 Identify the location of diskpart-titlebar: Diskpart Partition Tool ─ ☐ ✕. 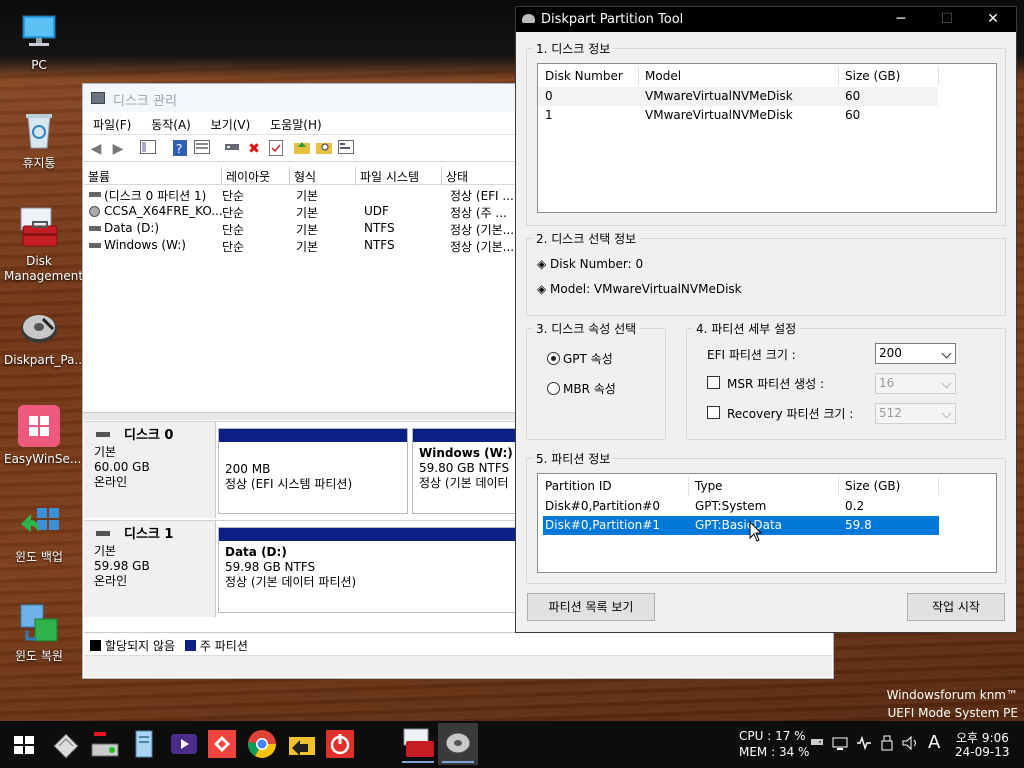
(766, 19).